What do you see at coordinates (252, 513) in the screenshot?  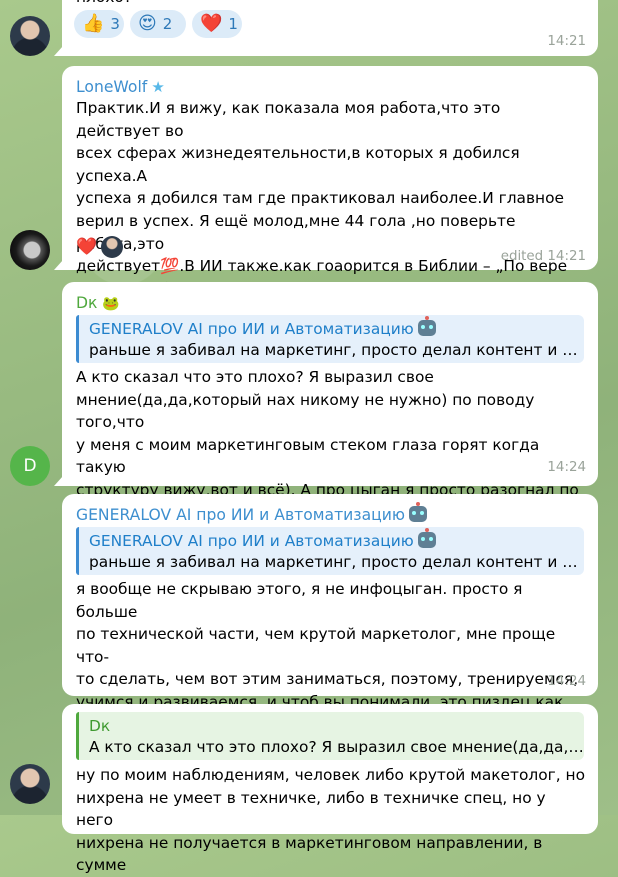 I see `sender-name: GENERALOV AI про ИИ и Автоматизацию` at bounding box center [252, 513].